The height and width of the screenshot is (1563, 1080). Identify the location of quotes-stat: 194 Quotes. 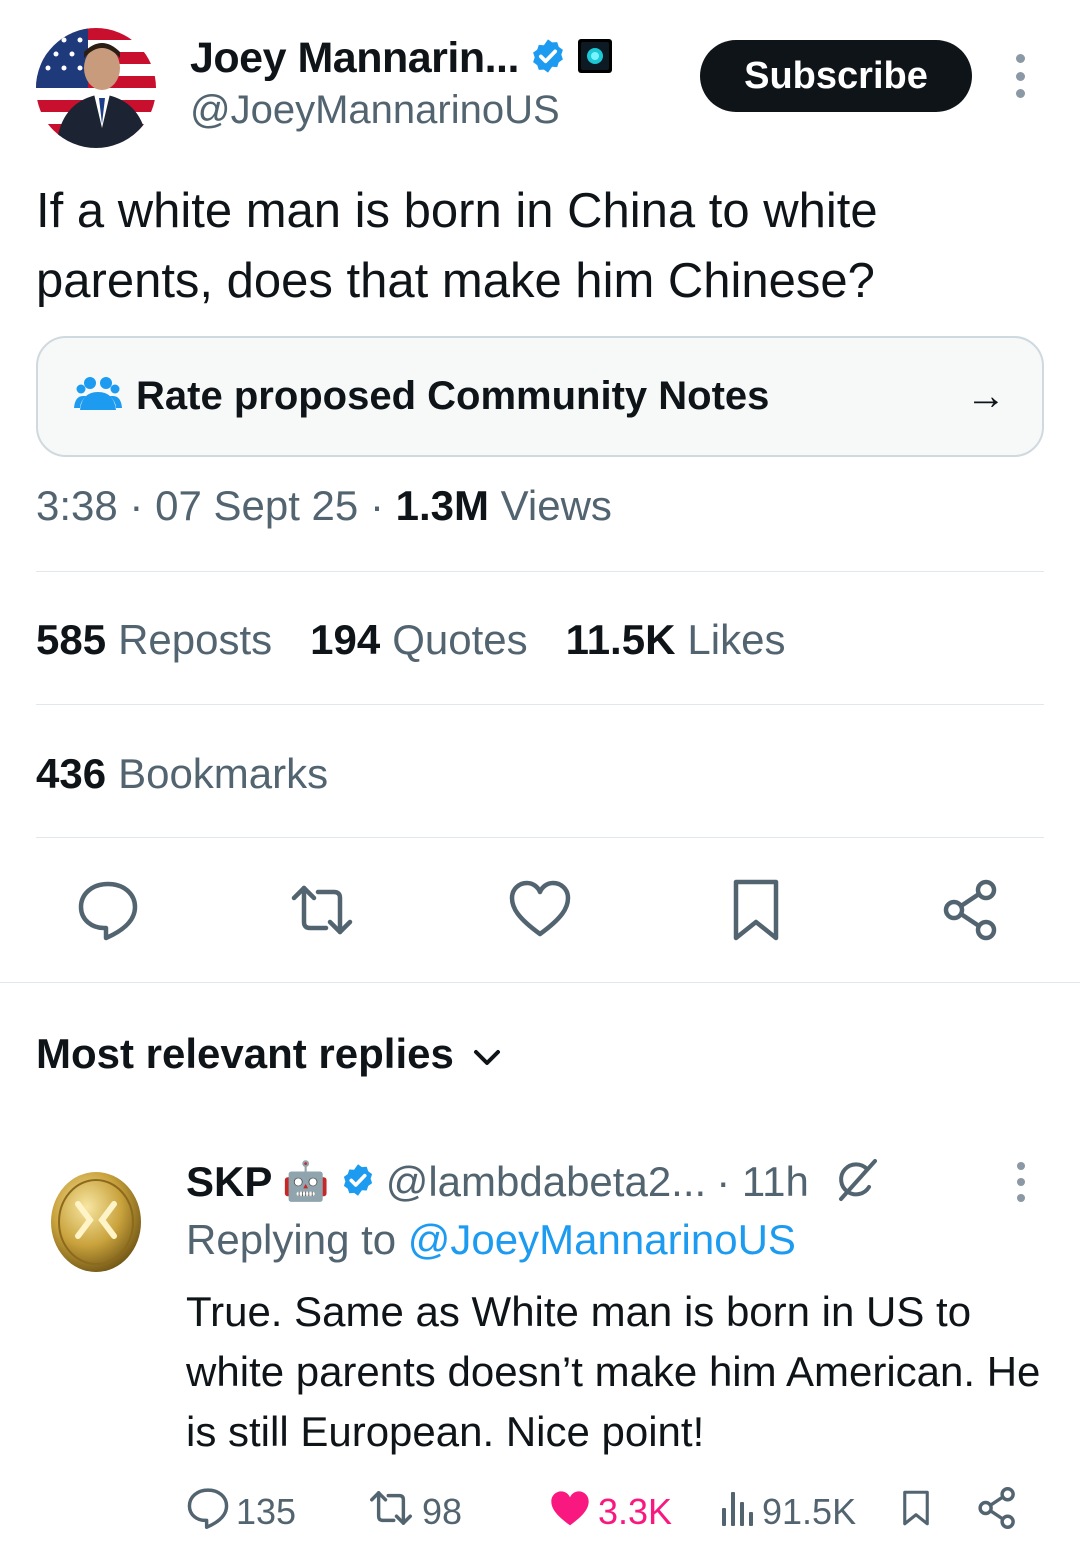
(419, 640).